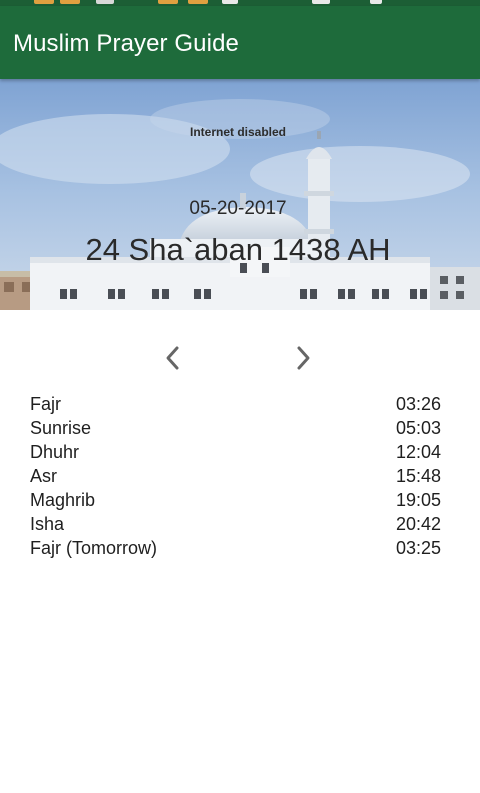 The height and width of the screenshot is (793, 480). I want to click on prayer-row-maghrib: Maghrib 19:05, so click(235, 500).